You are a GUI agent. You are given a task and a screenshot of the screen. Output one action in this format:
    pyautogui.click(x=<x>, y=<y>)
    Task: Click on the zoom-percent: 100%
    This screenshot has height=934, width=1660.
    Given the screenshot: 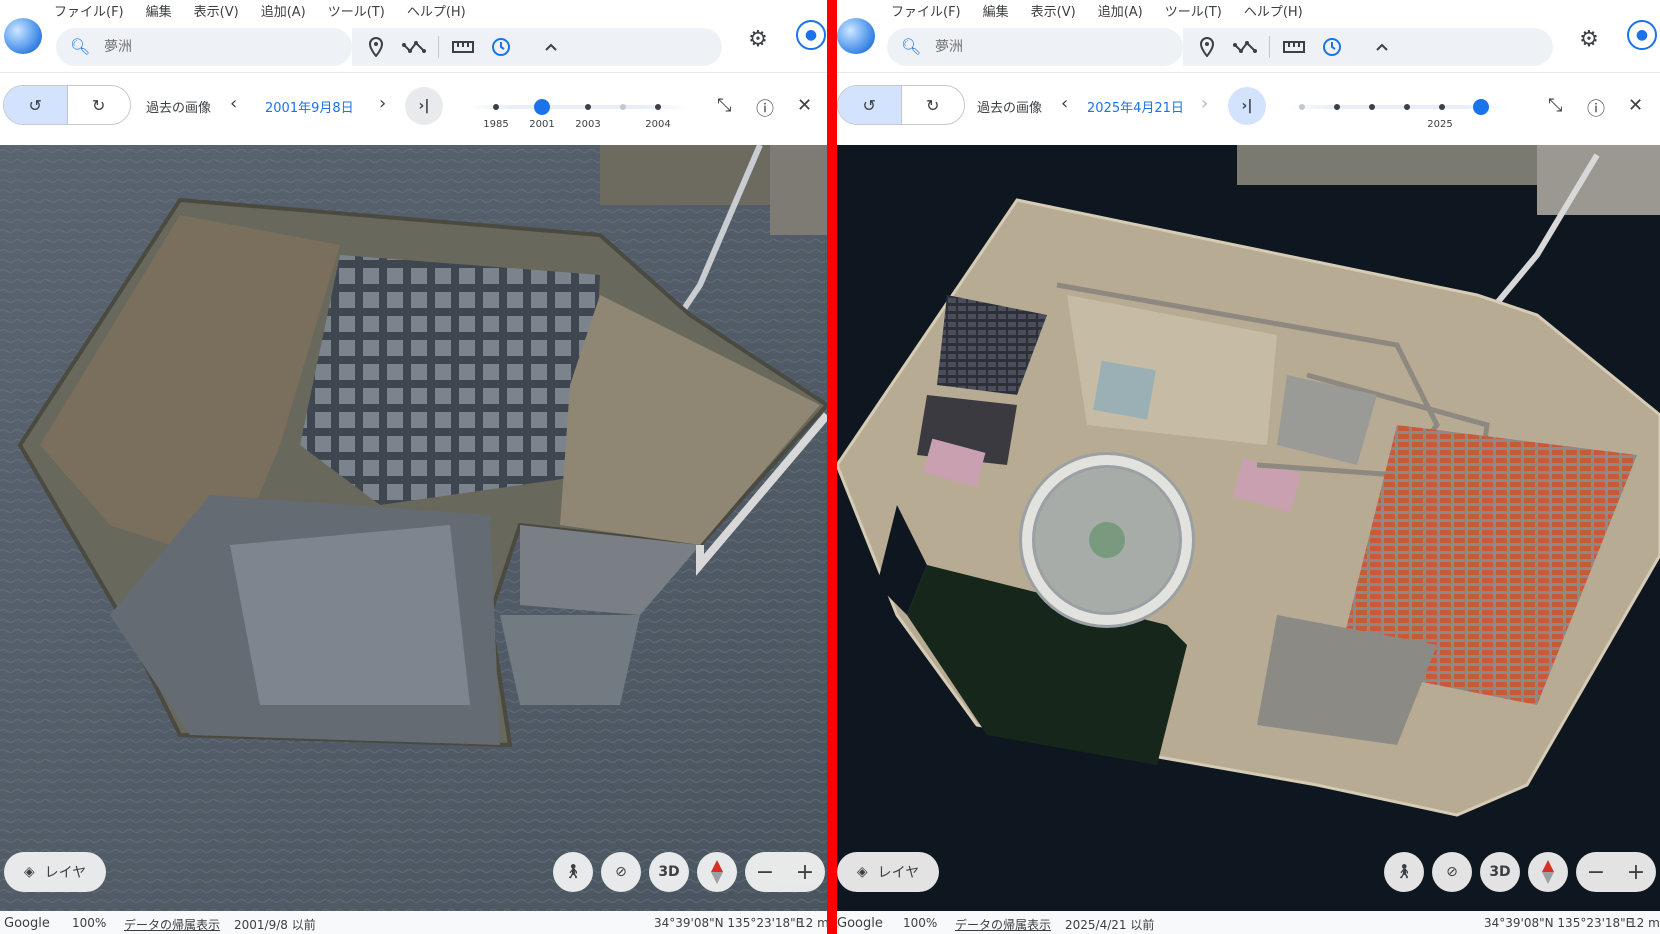 What is the action you would take?
    pyautogui.click(x=920, y=923)
    